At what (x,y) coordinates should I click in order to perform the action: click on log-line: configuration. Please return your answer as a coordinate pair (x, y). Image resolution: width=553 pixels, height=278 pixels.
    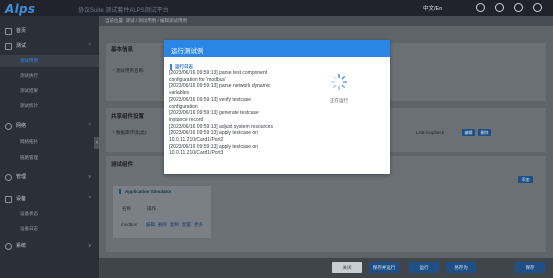
    Looking at the image, I should click on (183, 106).